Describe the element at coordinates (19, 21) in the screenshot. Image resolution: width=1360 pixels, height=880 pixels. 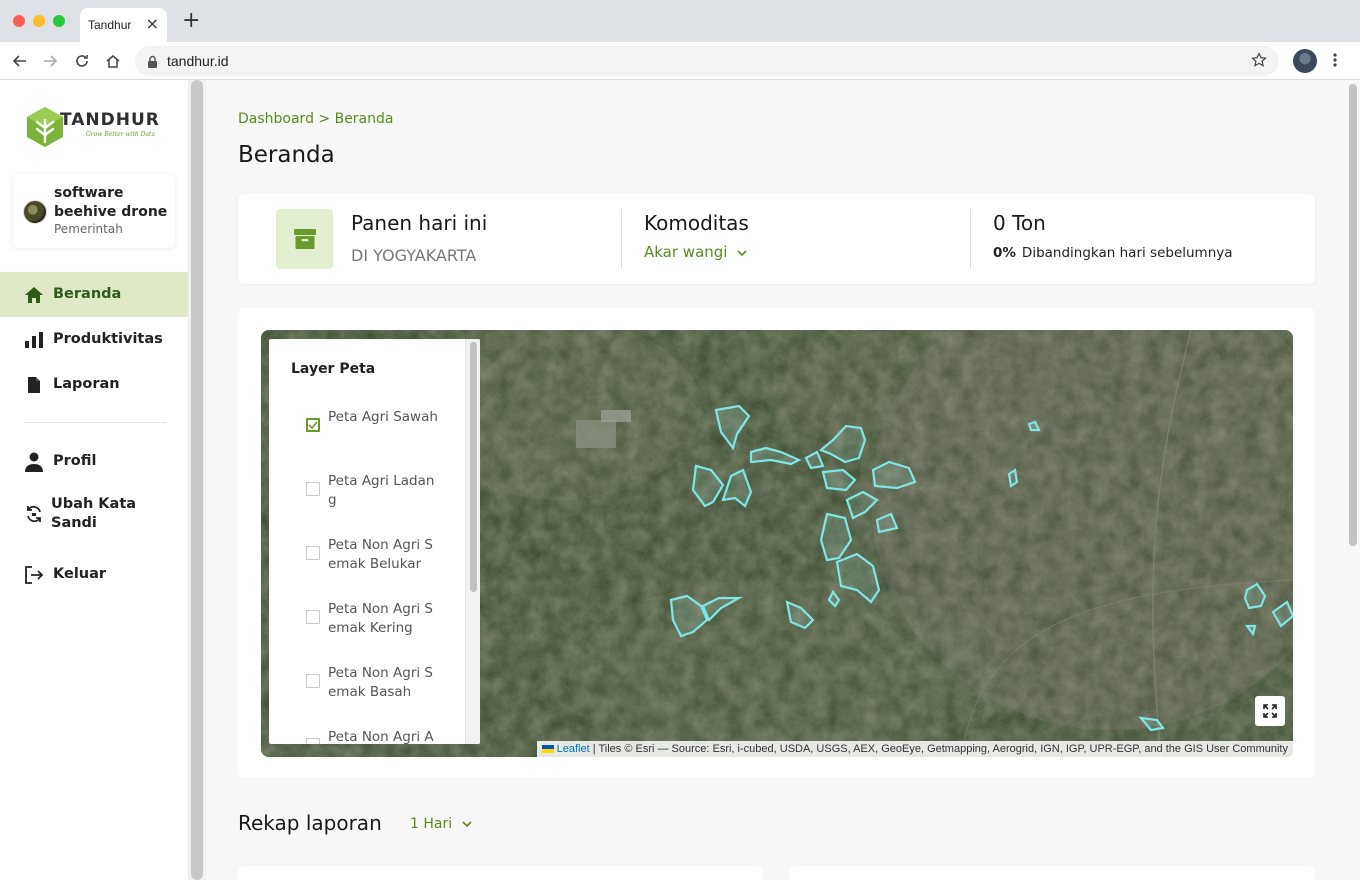
I see `close-window-button` at that location.